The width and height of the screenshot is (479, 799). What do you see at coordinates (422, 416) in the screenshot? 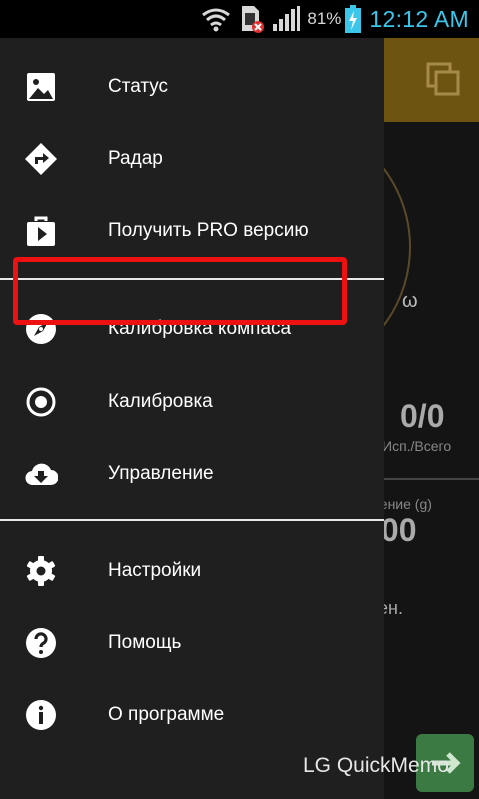
I see `satellites-count: 0/0` at bounding box center [422, 416].